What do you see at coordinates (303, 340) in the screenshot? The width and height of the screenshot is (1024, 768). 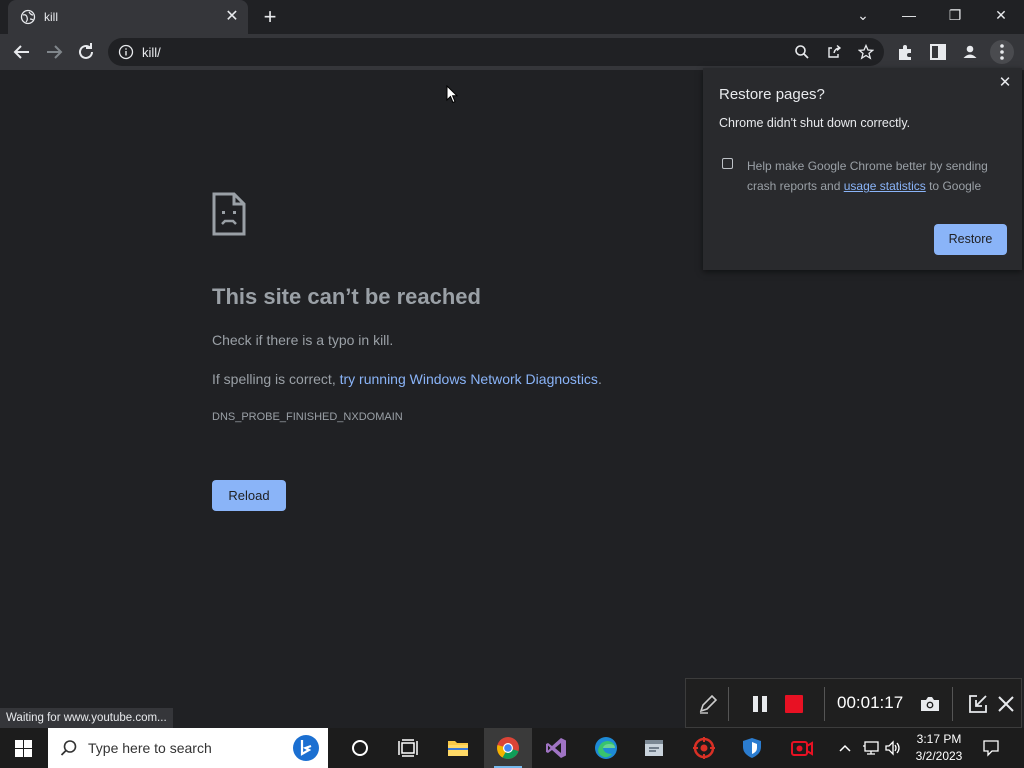 I see `error-typo-hint: Check if there is a typo in kill.` at bounding box center [303, 340].